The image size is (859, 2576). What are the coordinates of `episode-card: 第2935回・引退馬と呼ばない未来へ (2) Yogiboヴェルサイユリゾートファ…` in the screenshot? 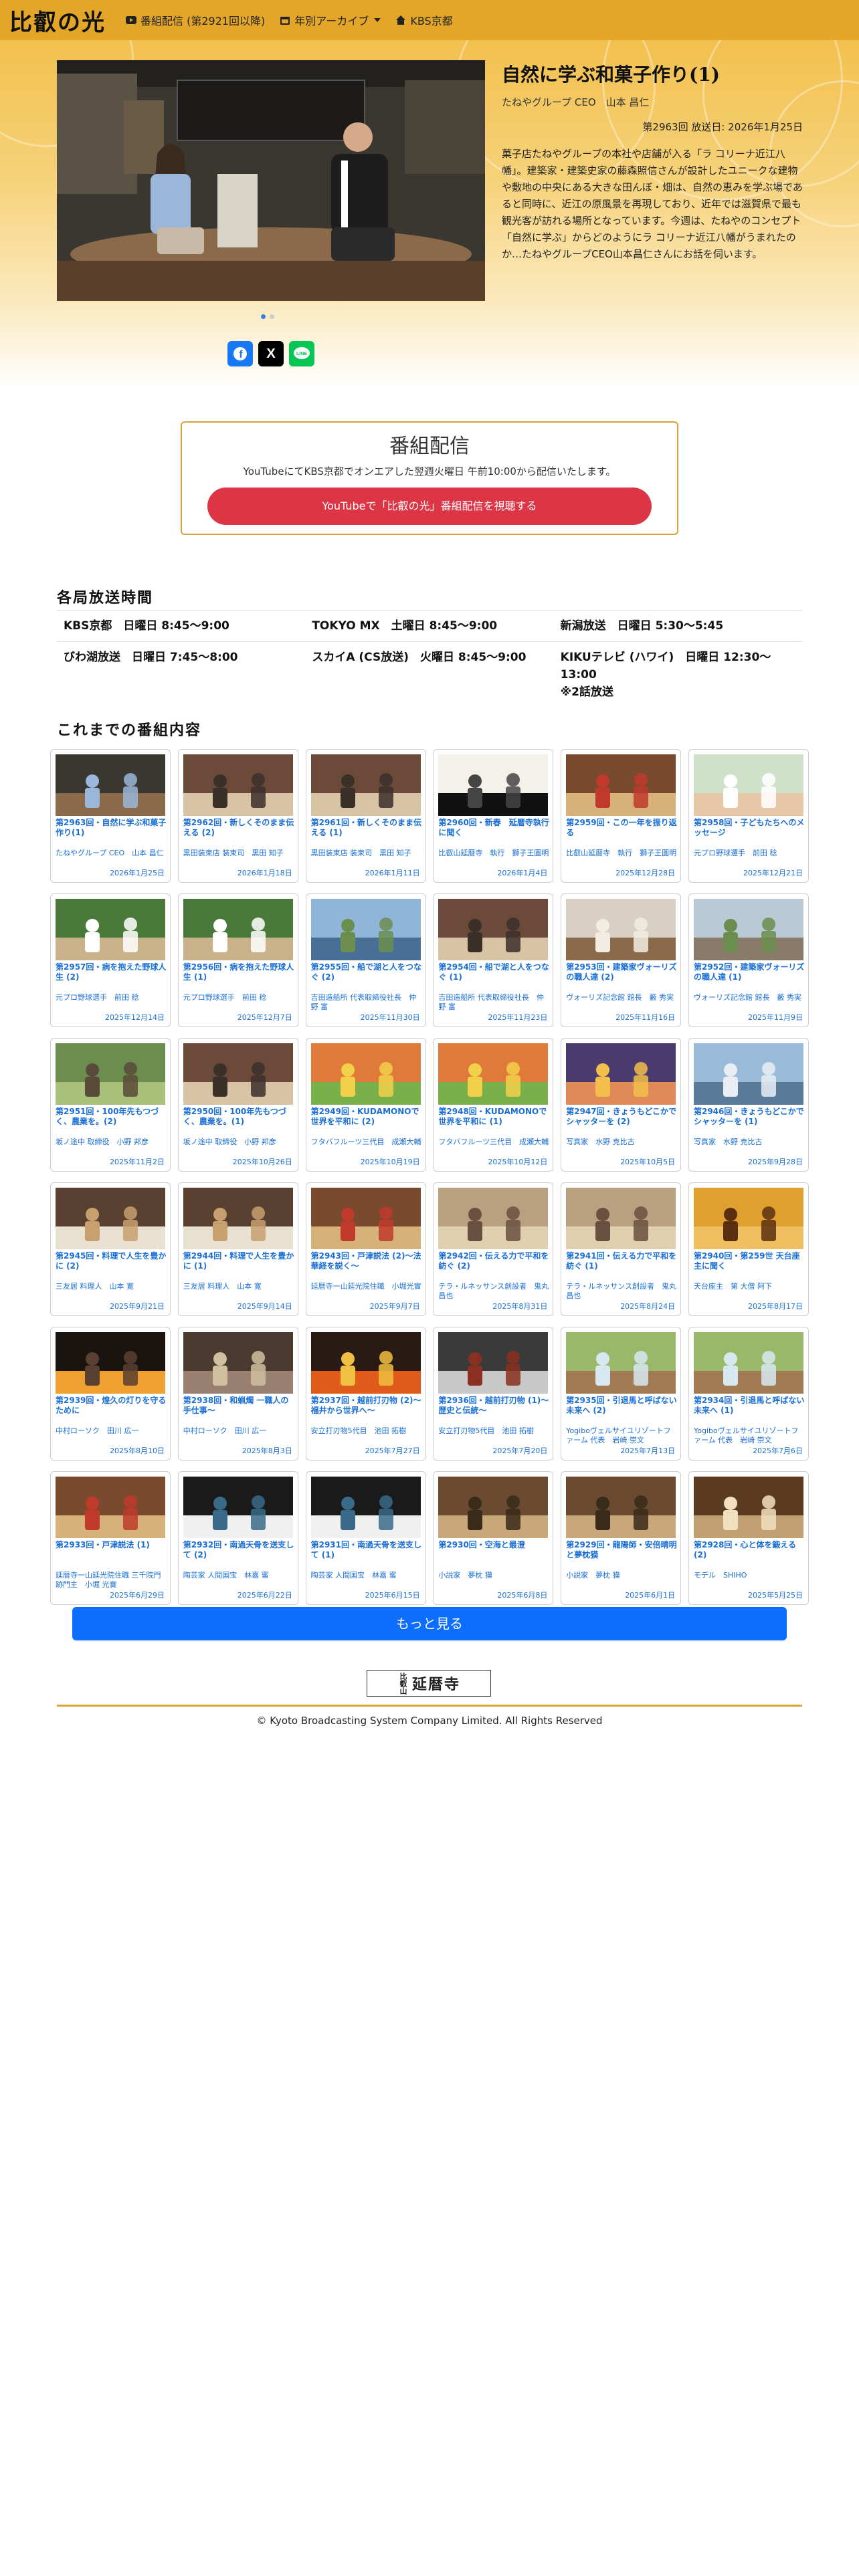 It's located at (622, 1394).